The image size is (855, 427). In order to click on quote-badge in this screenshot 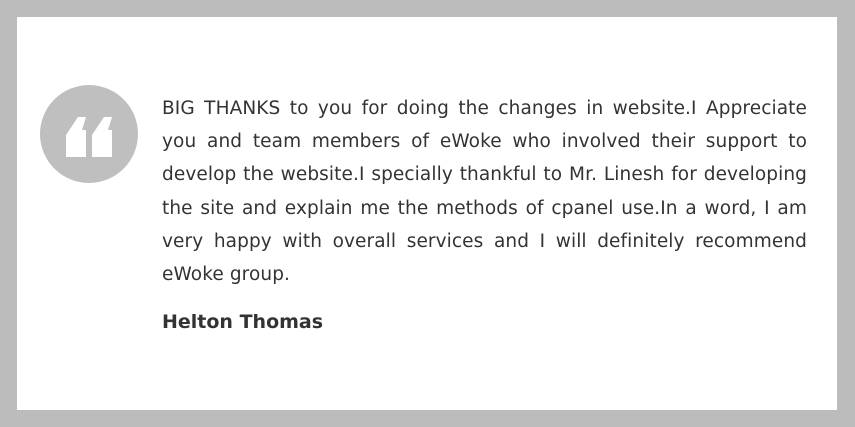, I will do `click(89, 134)`.